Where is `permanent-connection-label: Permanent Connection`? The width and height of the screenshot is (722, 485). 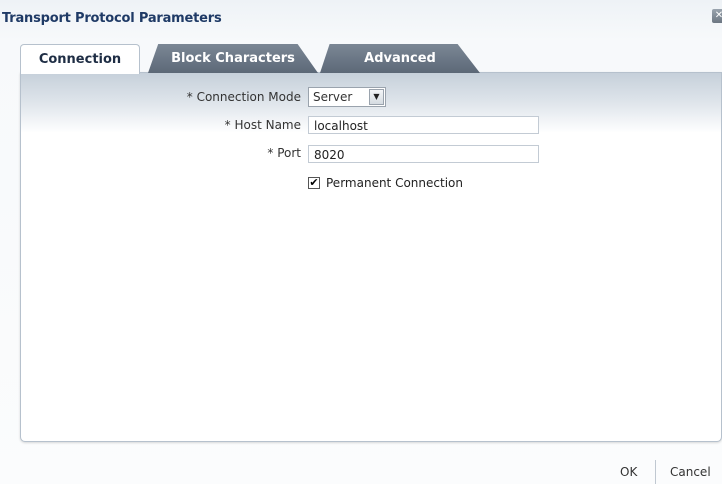
permanent-connection-label: Permanent Connection is located at coordinates (394, 183).